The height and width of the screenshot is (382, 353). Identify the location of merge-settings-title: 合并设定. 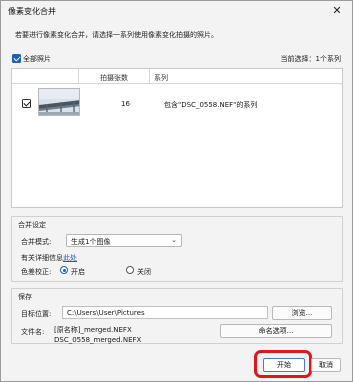
(32, 225).